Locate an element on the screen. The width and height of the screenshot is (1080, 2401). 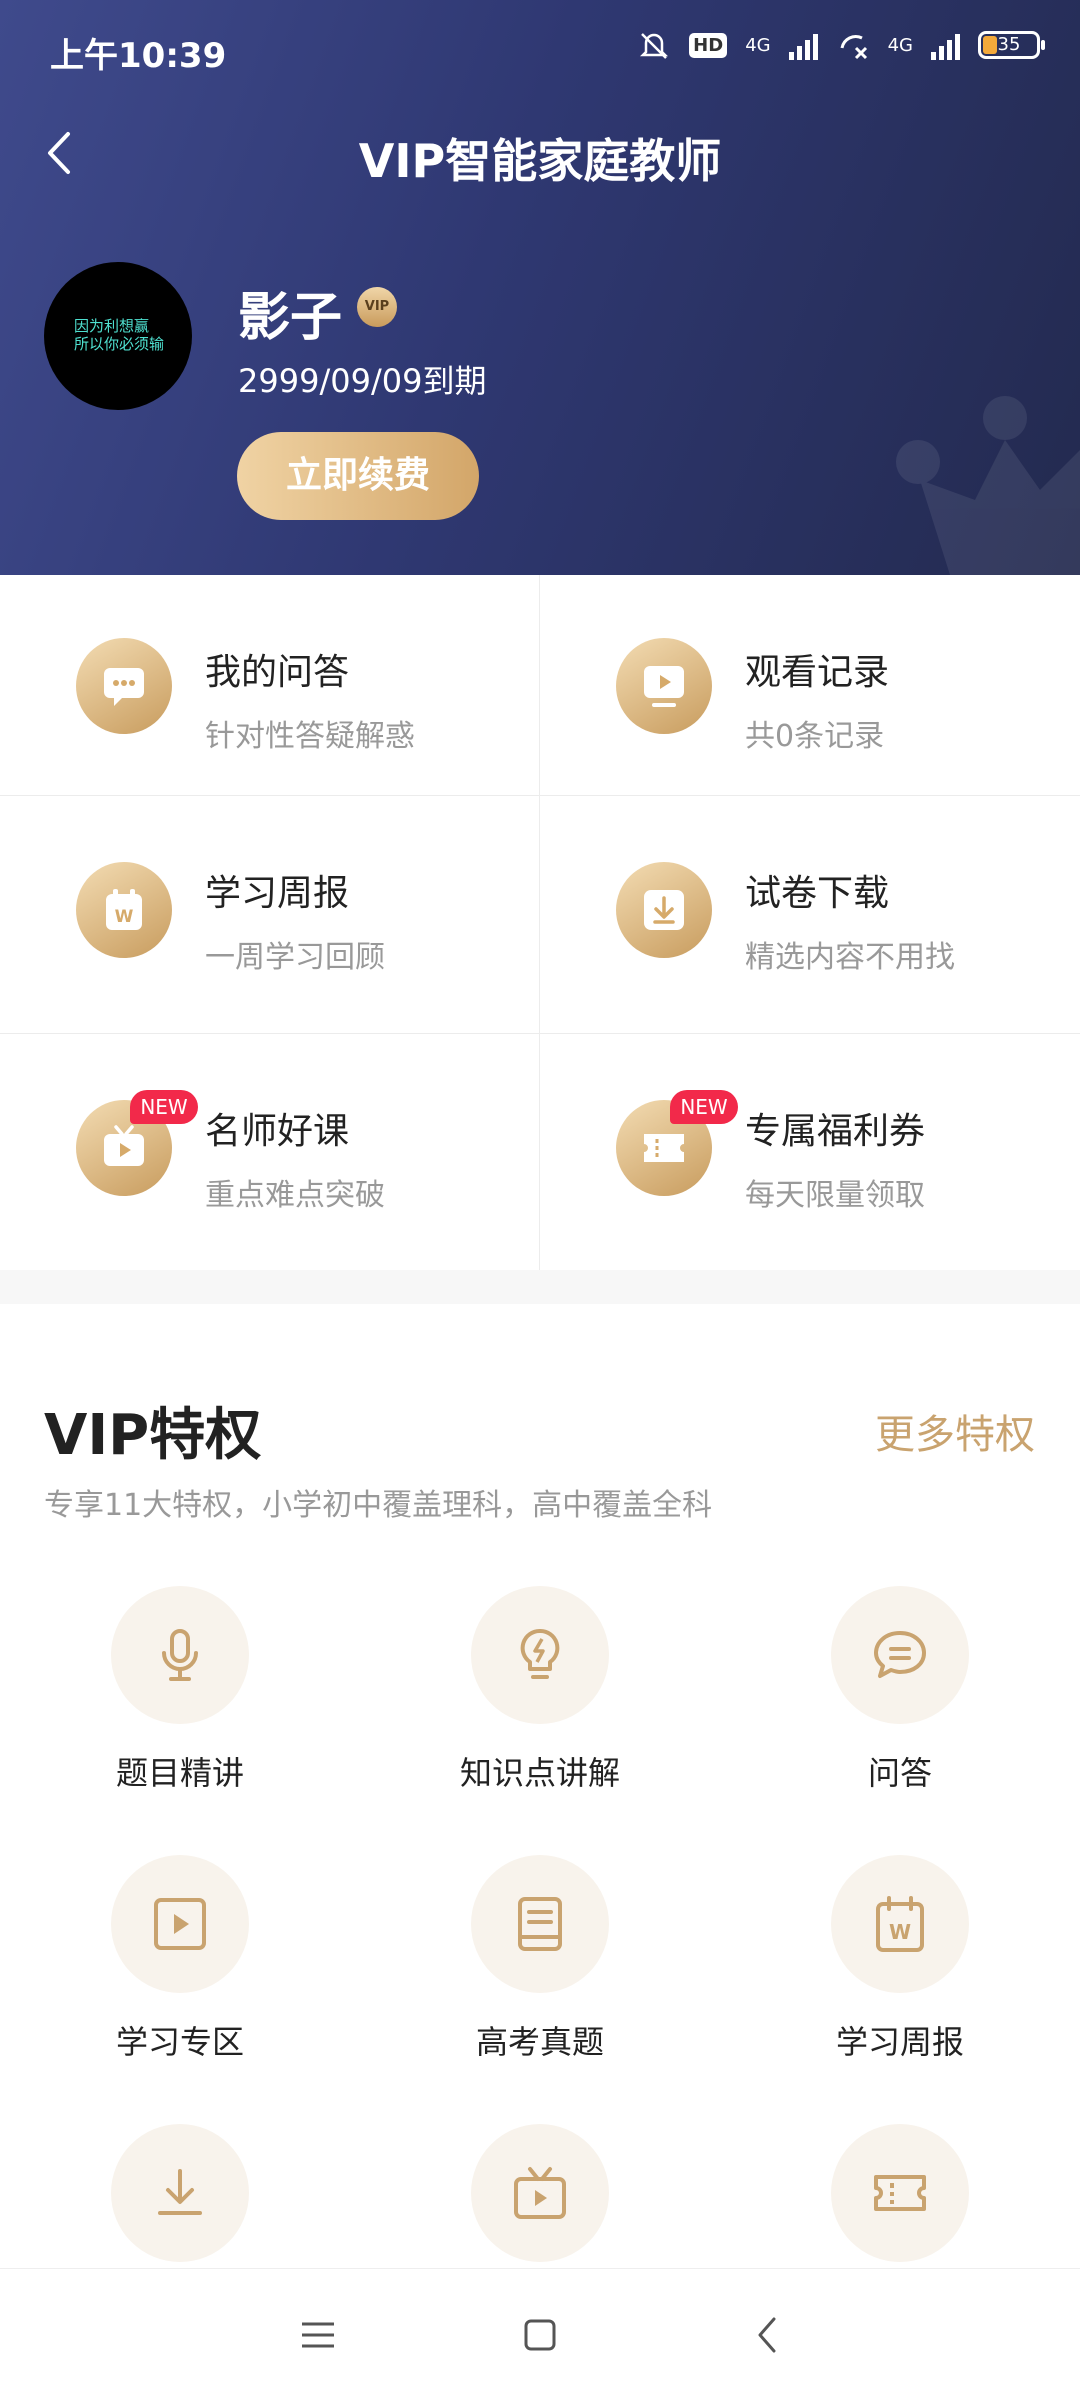
mute-bell-icon is located at coordinates (654, 46).